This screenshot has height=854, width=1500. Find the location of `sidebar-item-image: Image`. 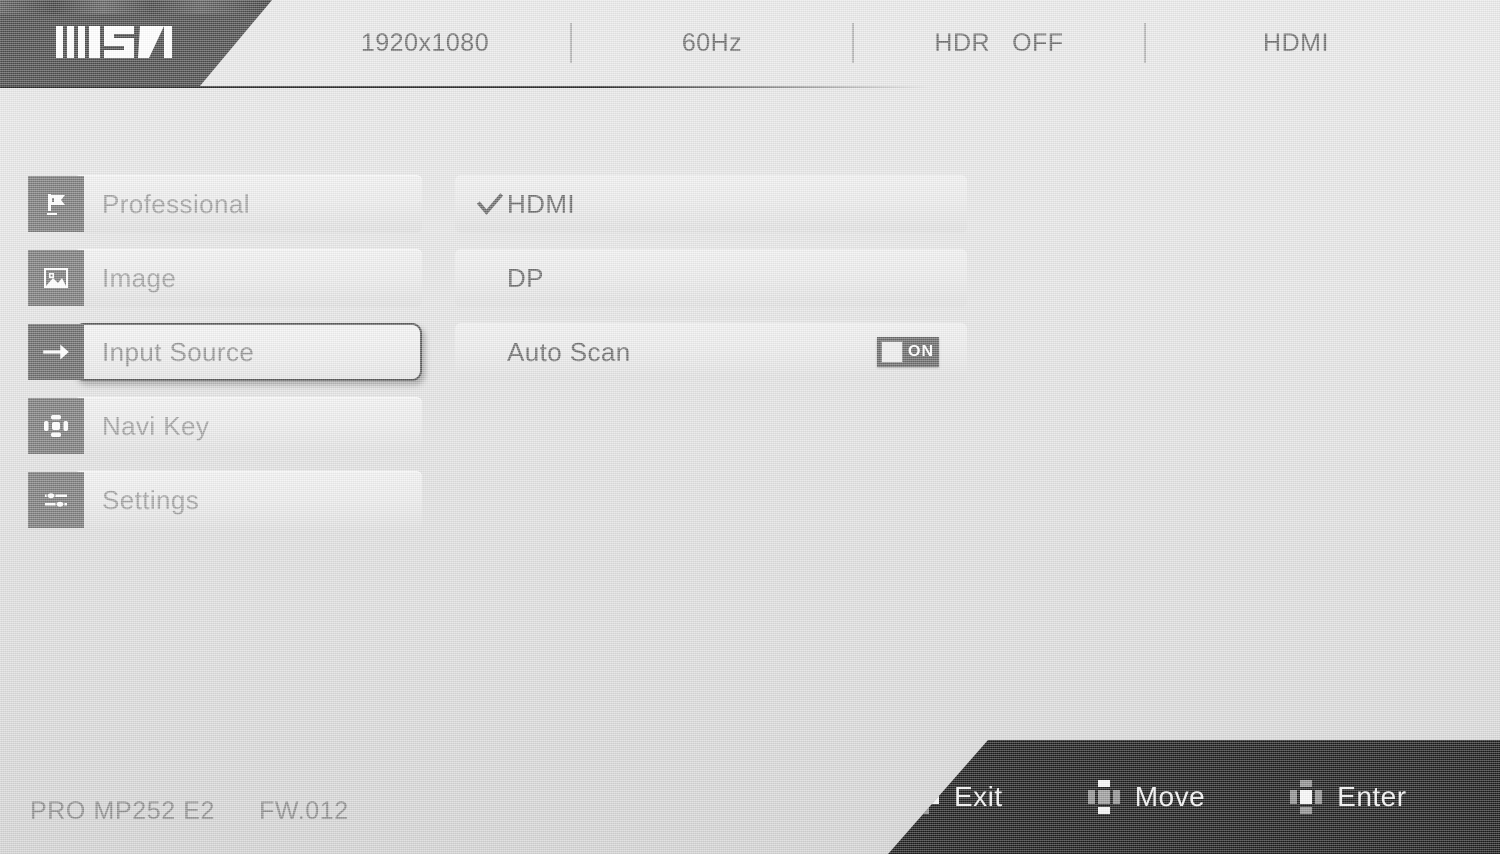

sidebar-item-image: Image is located at coordinates (225, 278).